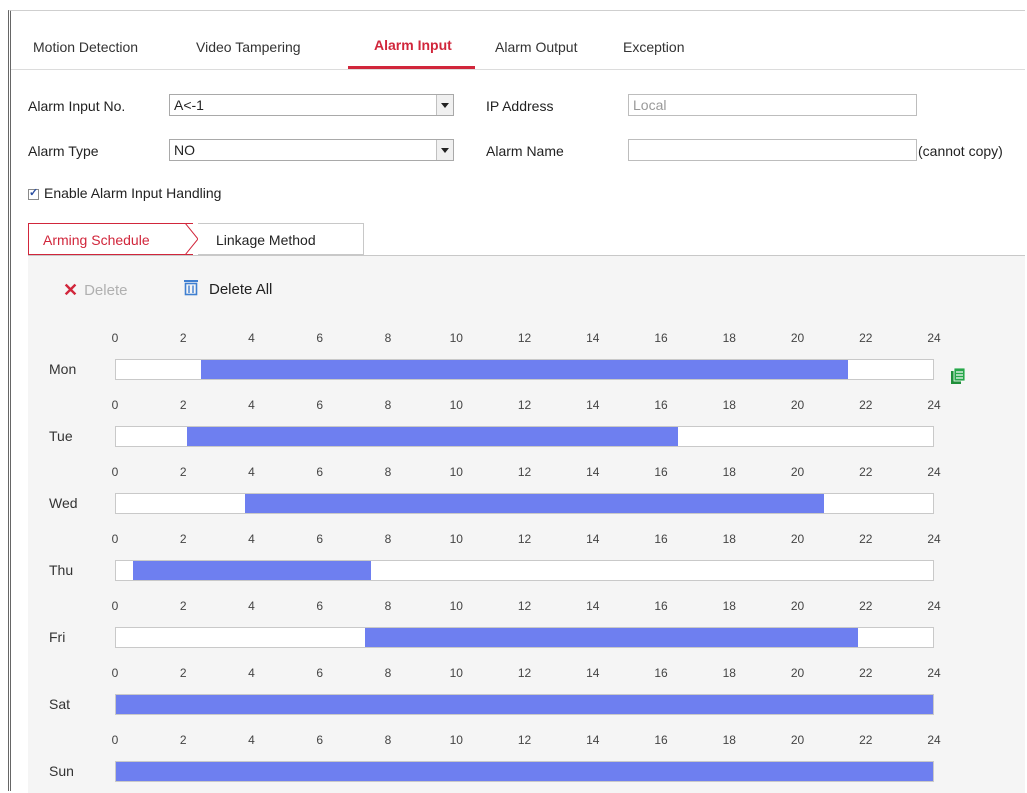  What do you see at coordinates (71, 290) in the screenshot?
I see `close-icon: ✕` at bounding box center [71, 290].